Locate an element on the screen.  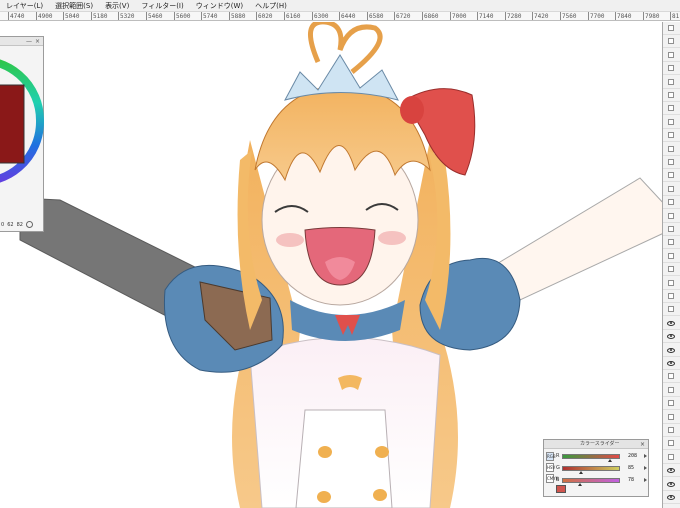
minimize-icon: — is located at coordinates (29, 41).